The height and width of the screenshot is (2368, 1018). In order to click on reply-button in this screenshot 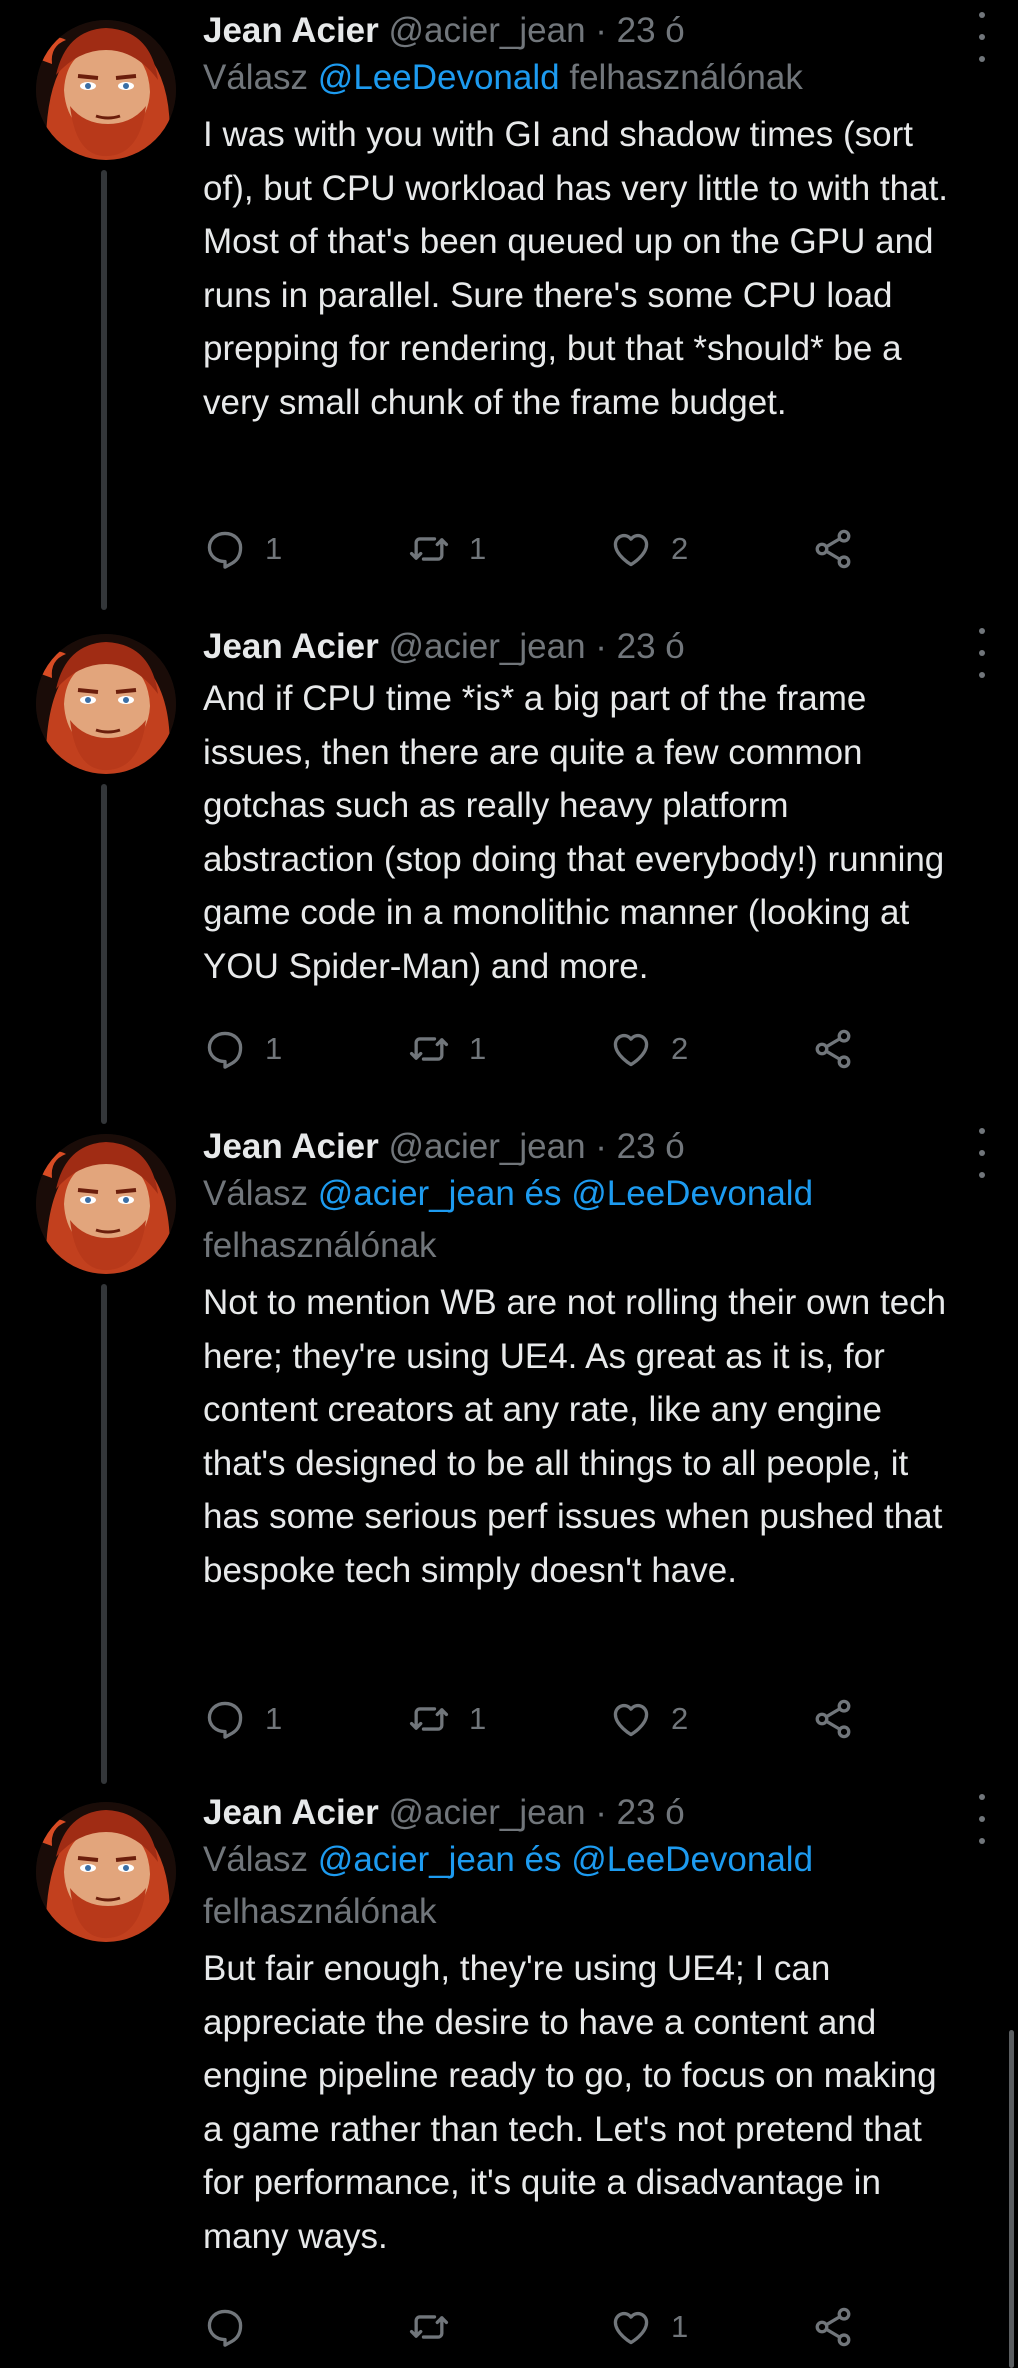, I will do `click(234, 2327)`.